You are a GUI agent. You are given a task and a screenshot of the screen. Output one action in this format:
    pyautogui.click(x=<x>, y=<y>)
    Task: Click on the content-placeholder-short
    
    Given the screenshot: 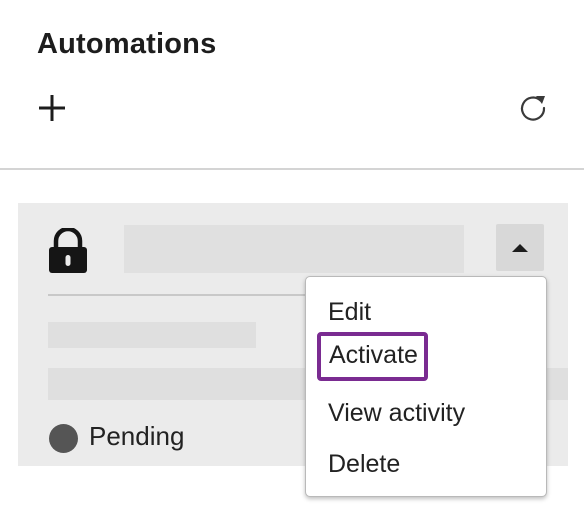 What is the action you would take?
    pyautogui.click(x=152, y=335)
    